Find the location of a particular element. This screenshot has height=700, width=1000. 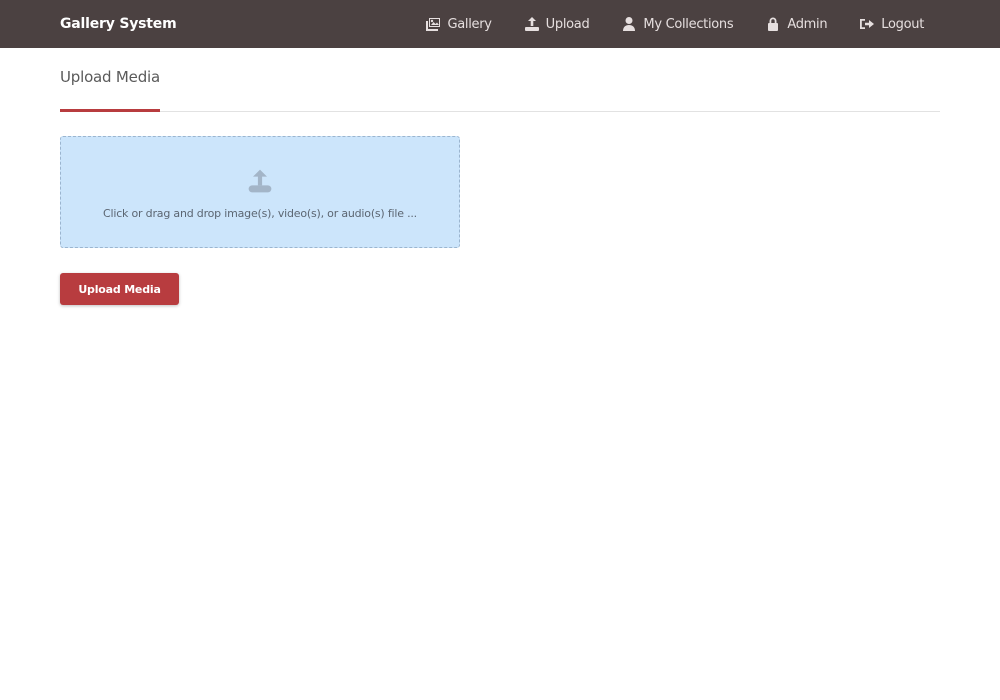

nav-item-admin: Admin is located at coordinates (796, 24).